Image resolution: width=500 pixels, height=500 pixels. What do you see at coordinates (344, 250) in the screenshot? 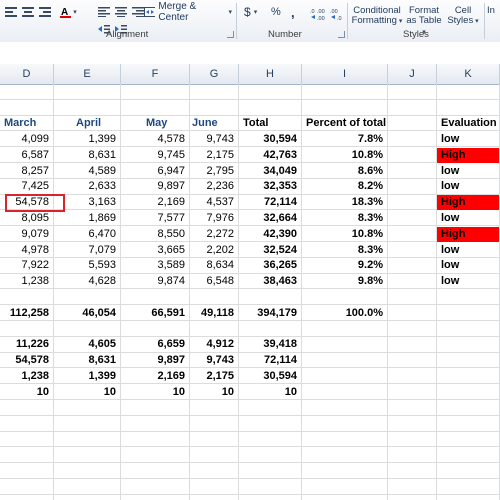
I see `data-cell-pct: 8.3%` at bounding box center [344, 250].